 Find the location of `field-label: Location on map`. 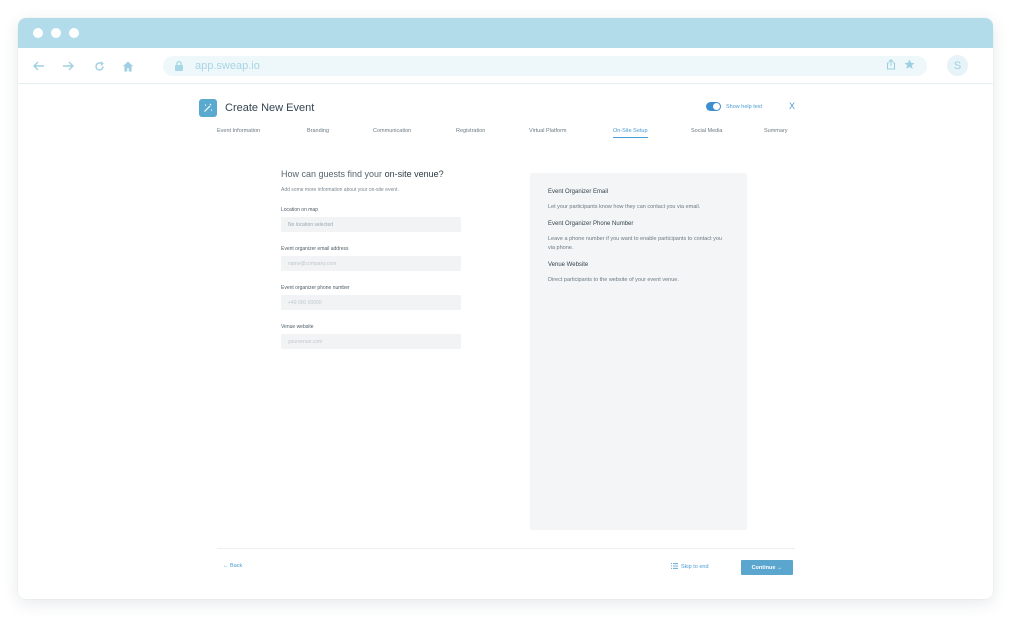

field-label: Location on map is located at coordinates (299, 210).